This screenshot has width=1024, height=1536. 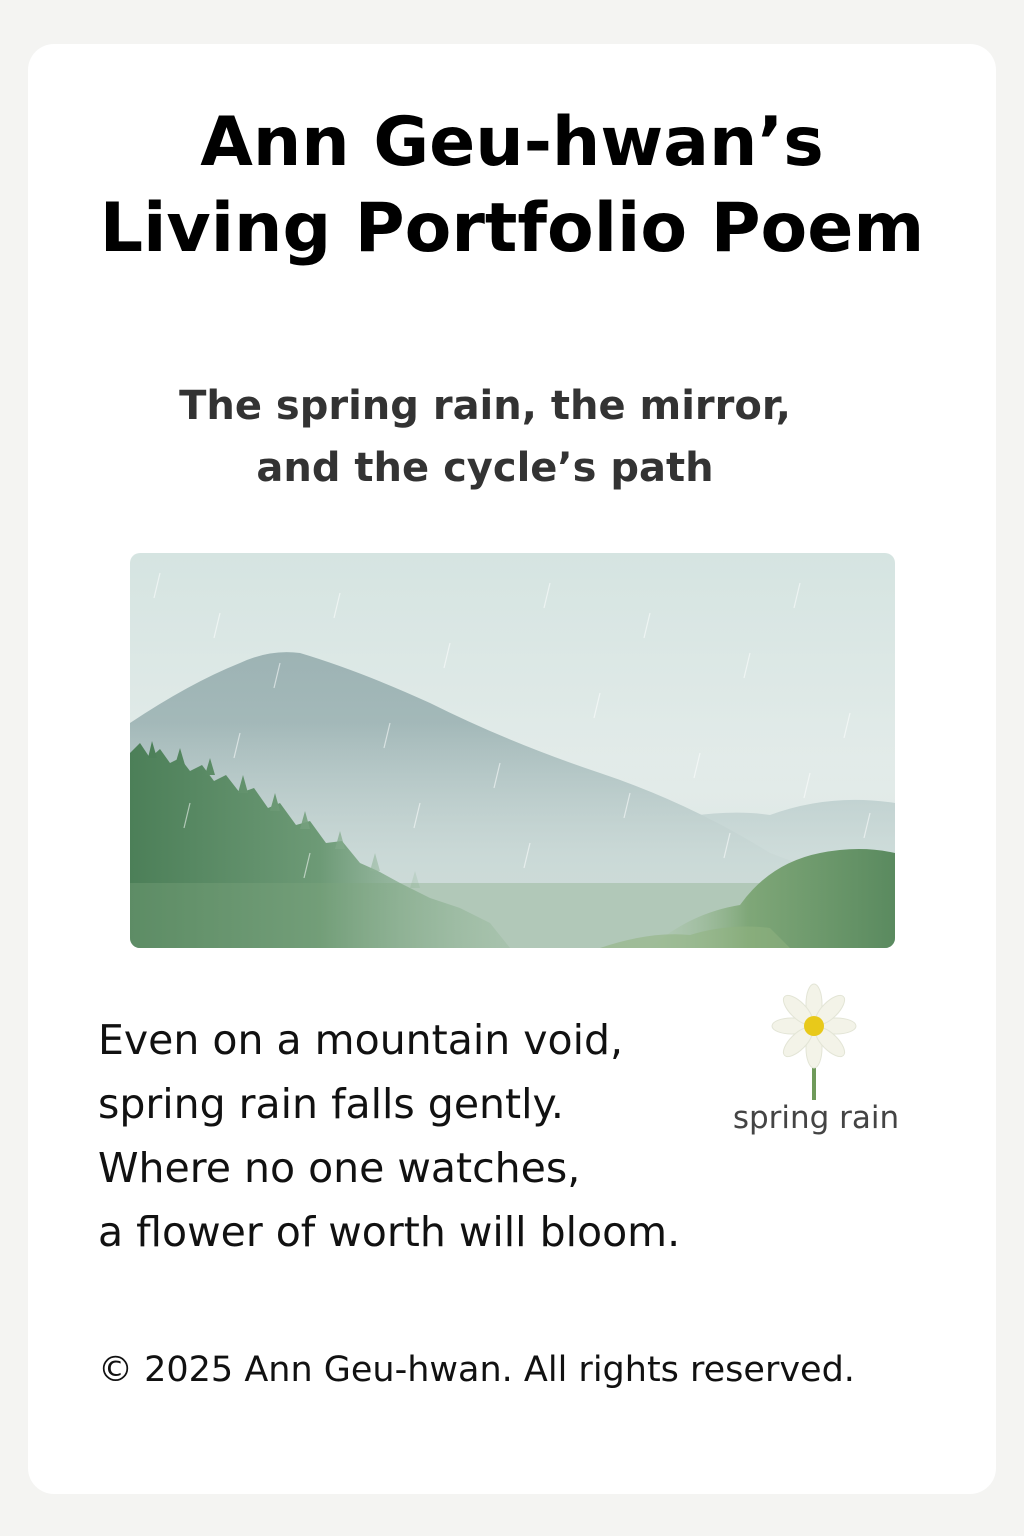 I want to click on poem-line: a flower of worth will bloom., so click(x=389, y=1232).